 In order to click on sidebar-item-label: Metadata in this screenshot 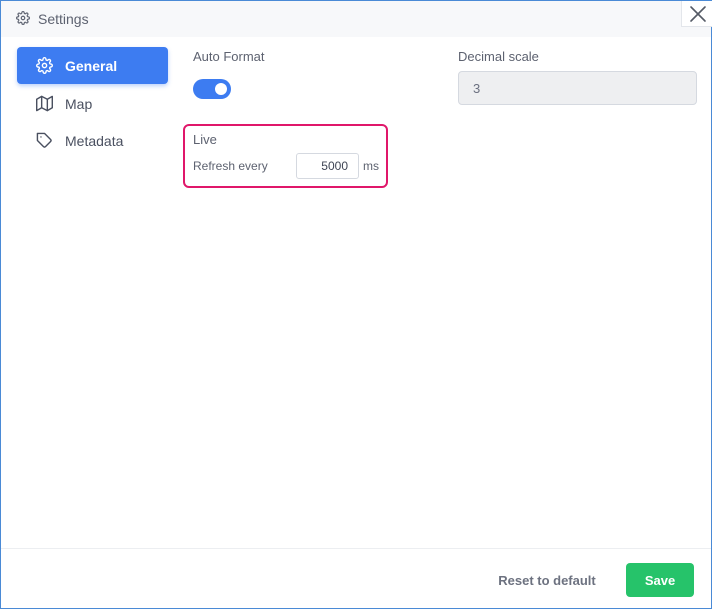, I will do `click(94, 141)`.